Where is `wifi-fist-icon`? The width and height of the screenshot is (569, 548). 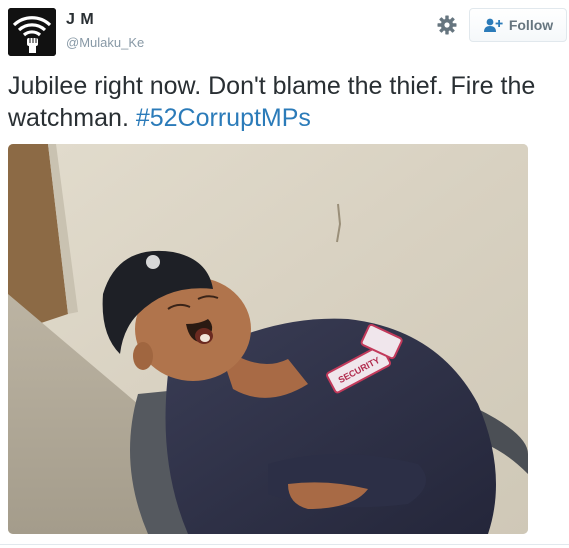 wifi-fist-icon is located at coordinates (32, 32).